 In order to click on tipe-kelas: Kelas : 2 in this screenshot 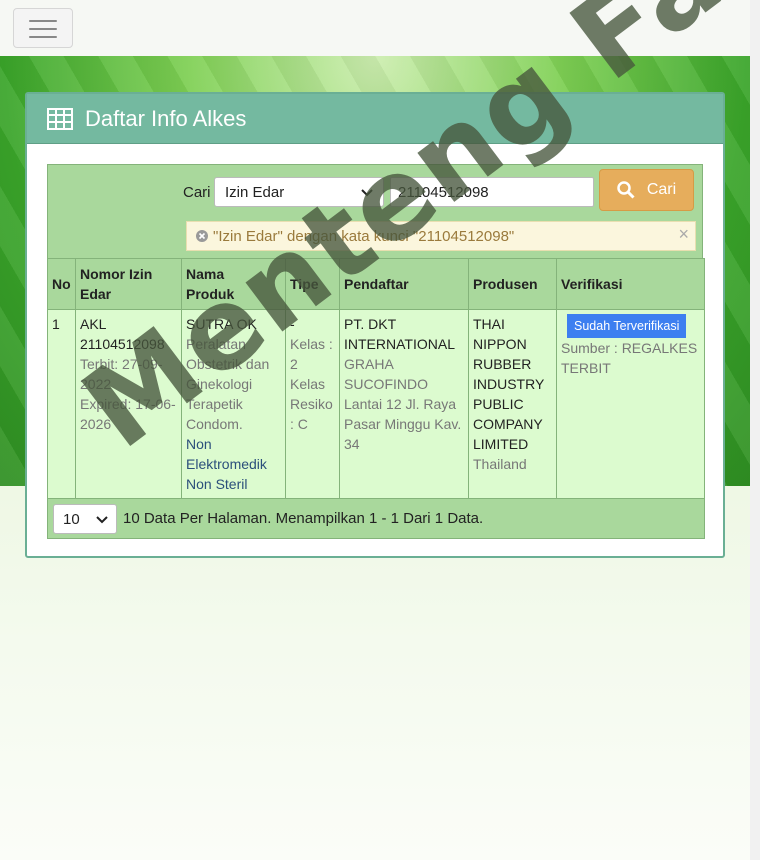, I will do `click(311, 354)`.